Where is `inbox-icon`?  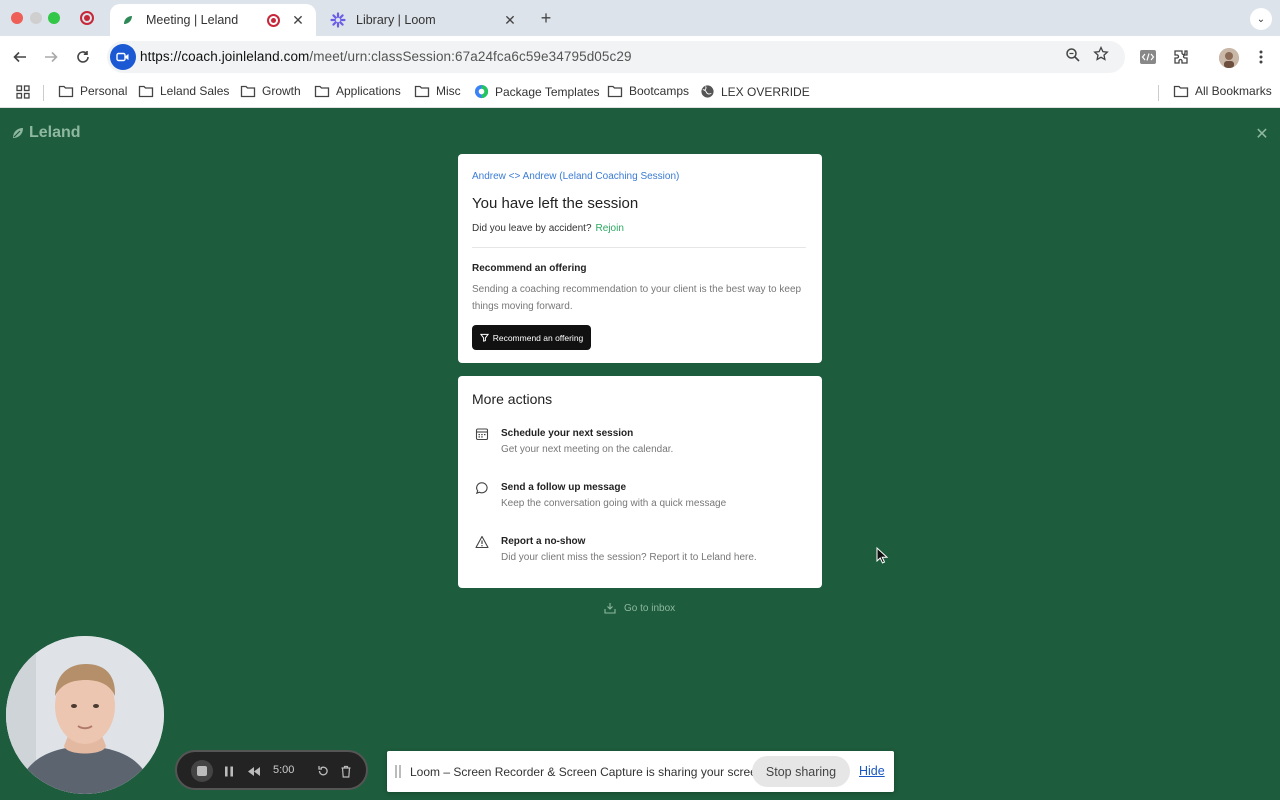
inbox-icon is located at coordinates (610, 608).